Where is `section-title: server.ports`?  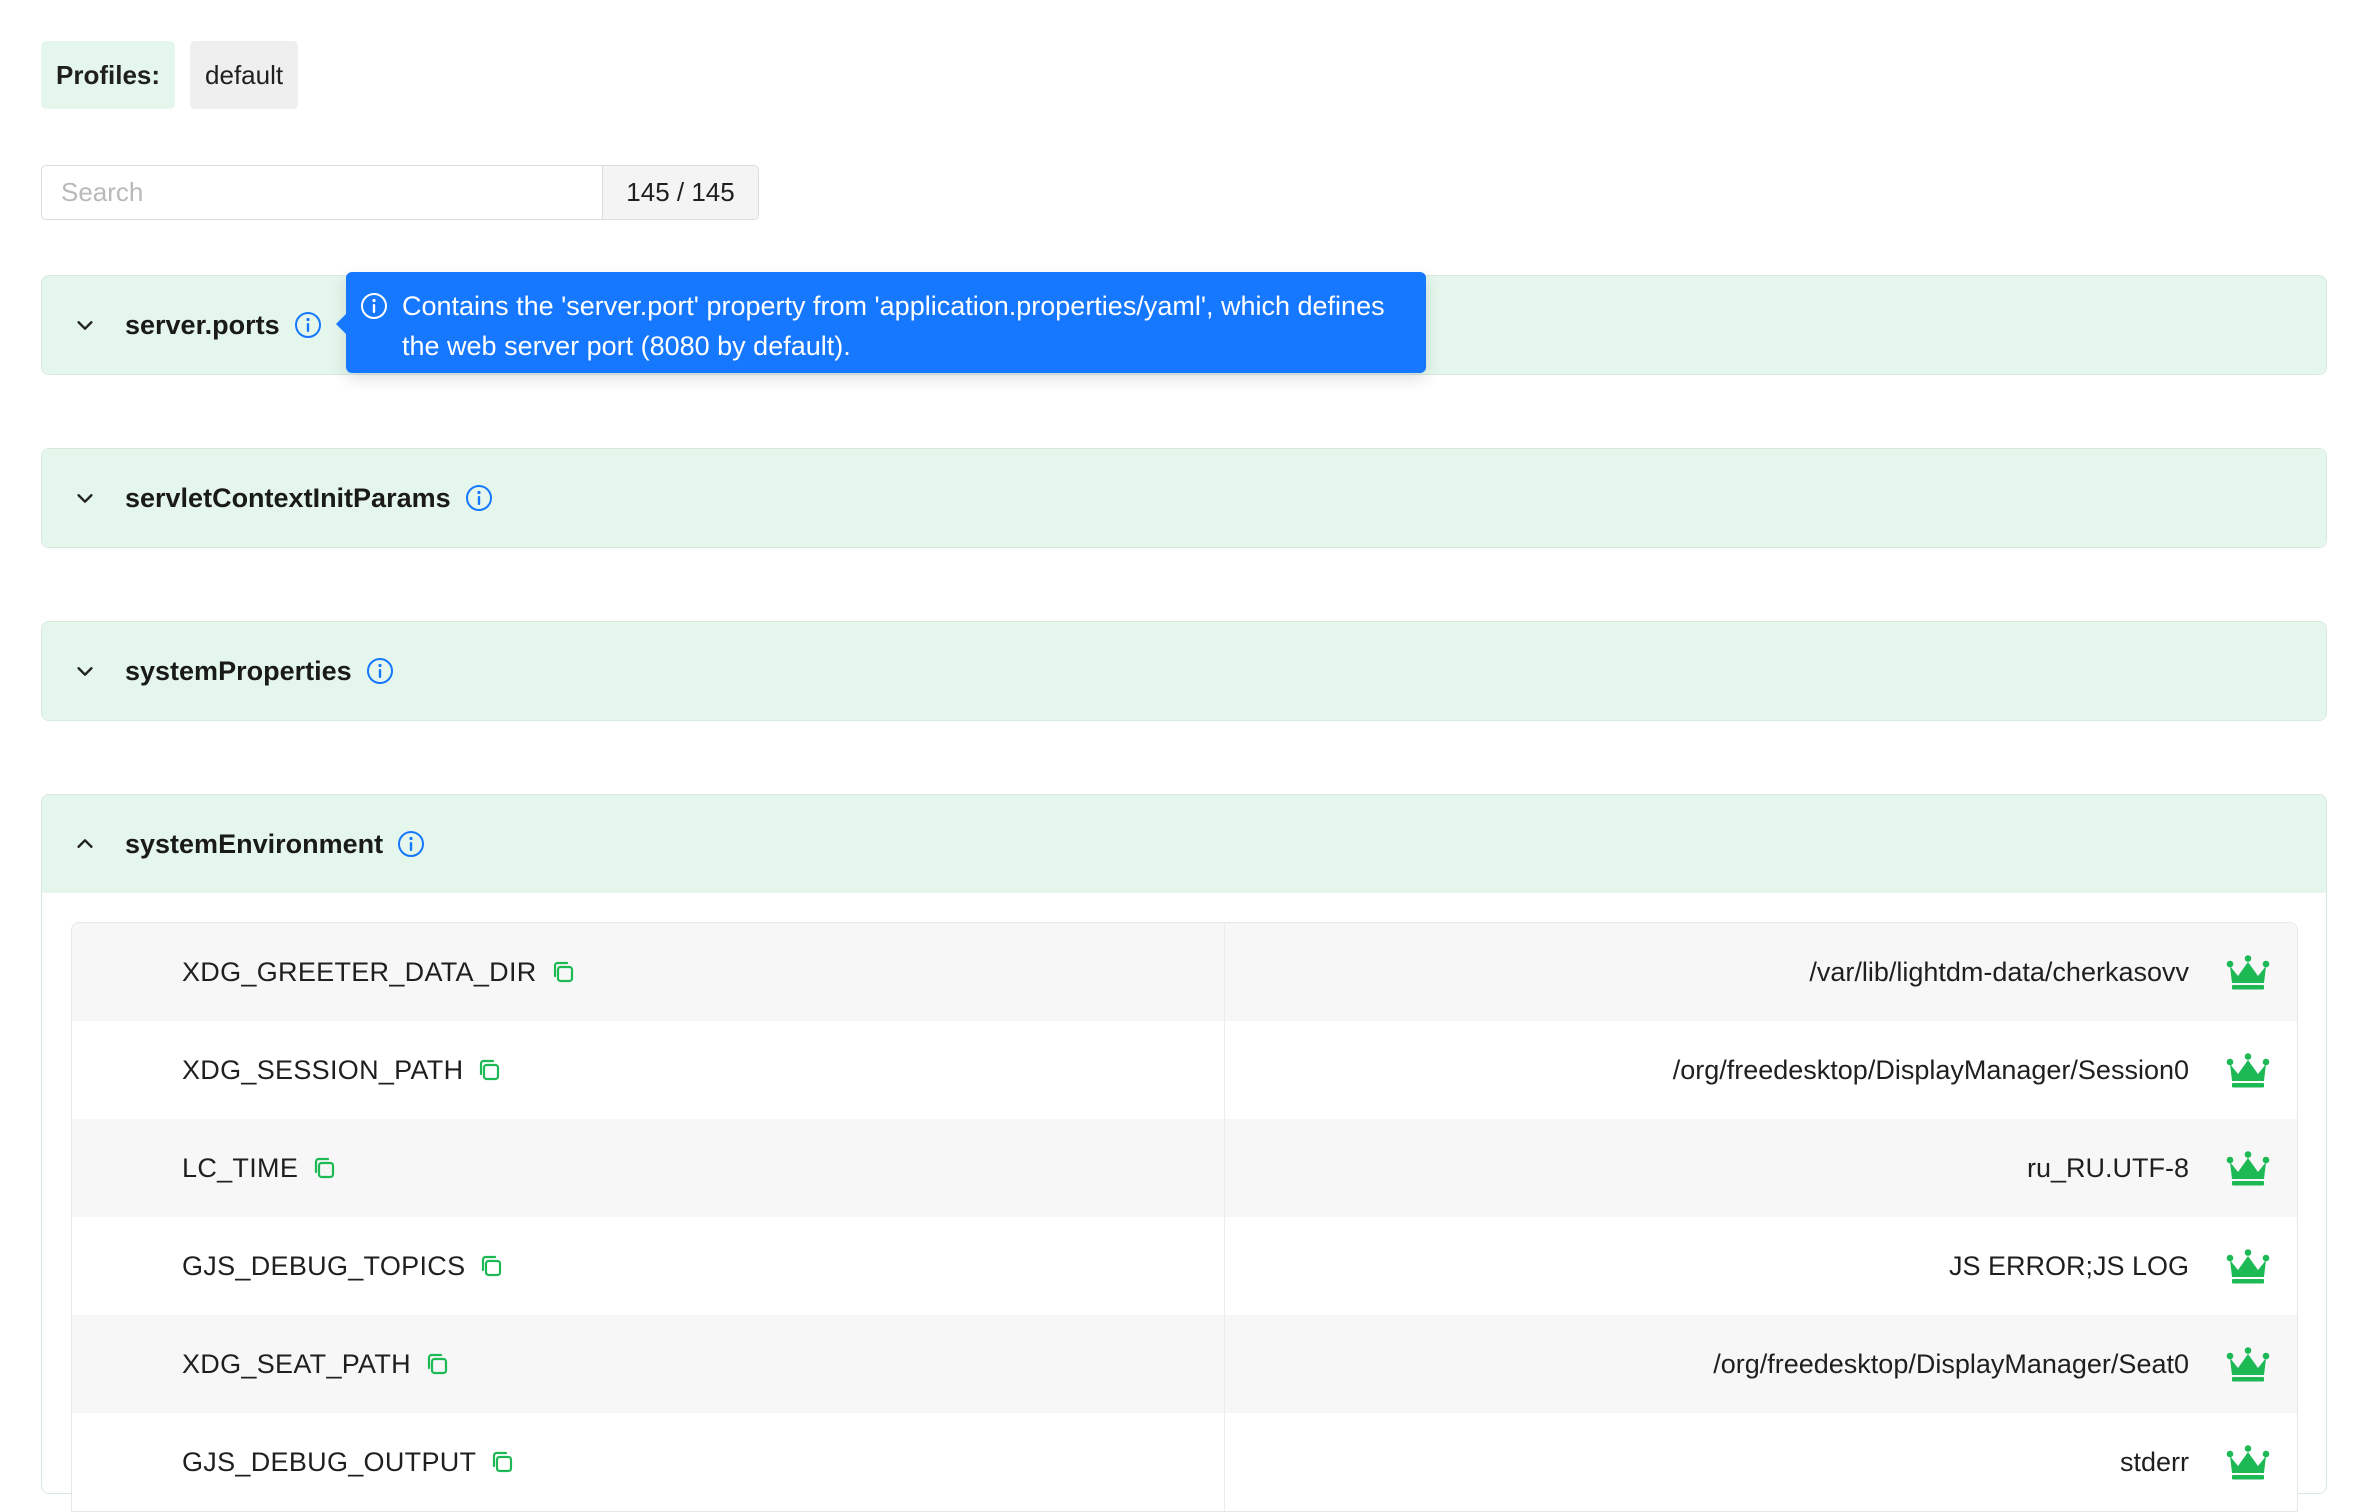 section-title: server.ports is located at coordinates (202, 324).